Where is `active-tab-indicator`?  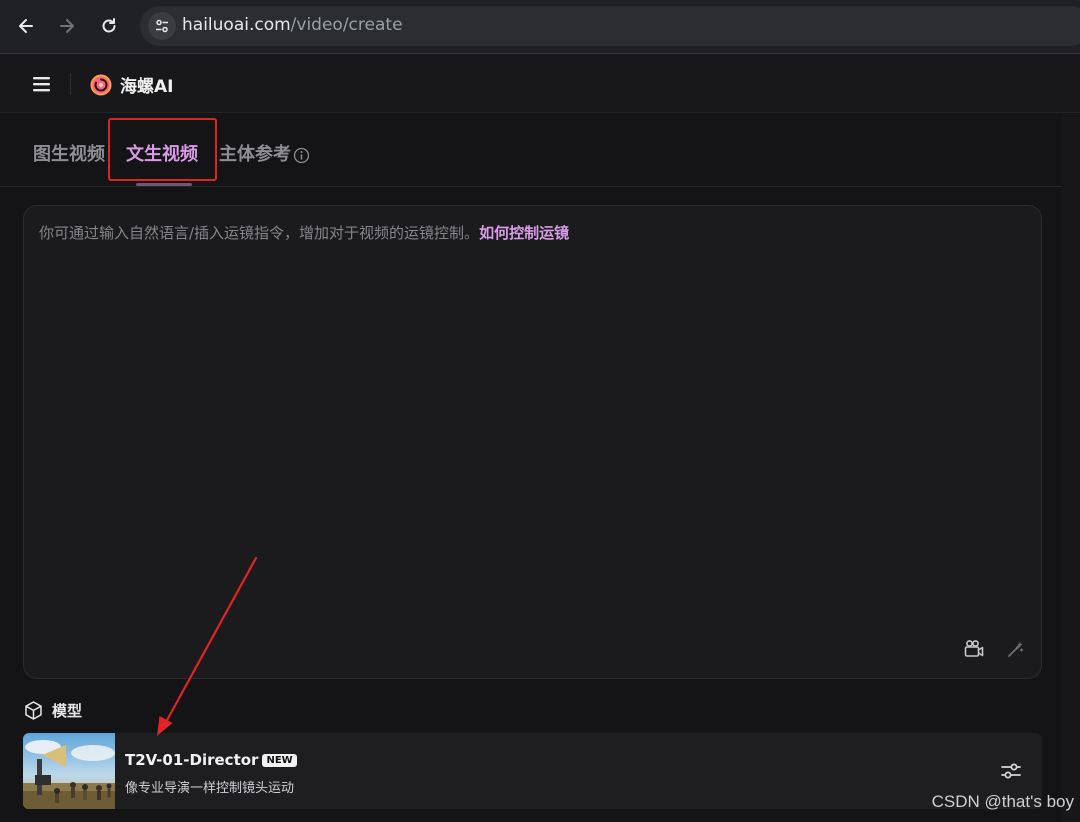
active-tab-indicator is located at coordinates (164, 184).